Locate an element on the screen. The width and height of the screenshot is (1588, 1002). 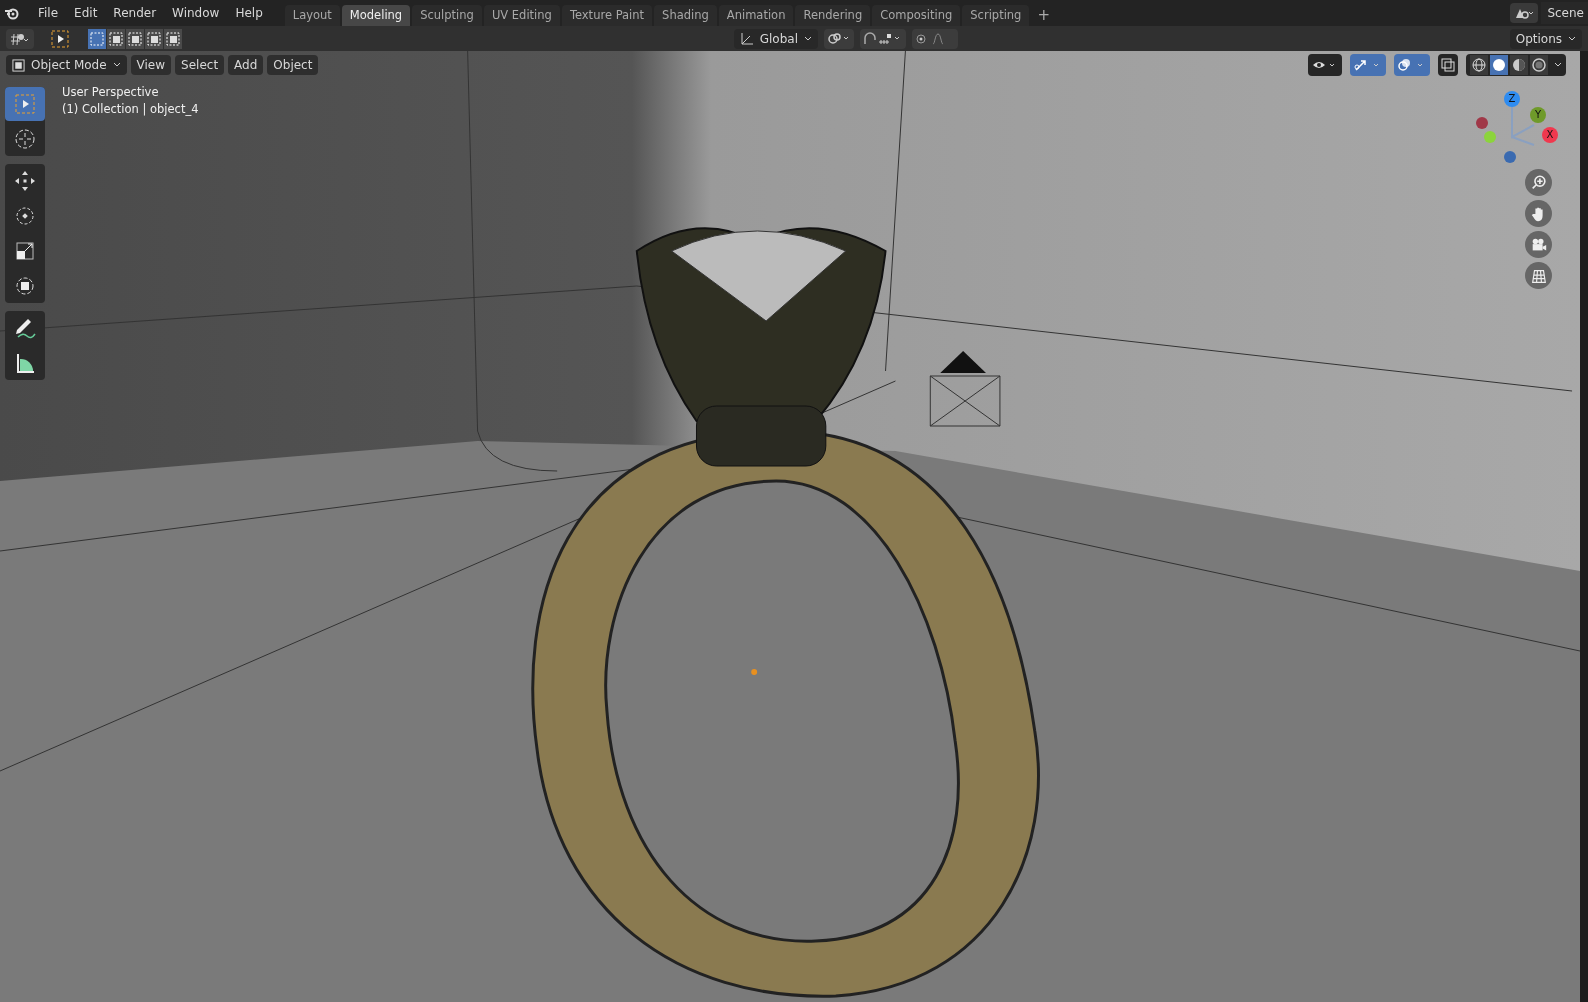
scene-type-button is located at coordinates (1524, 13).